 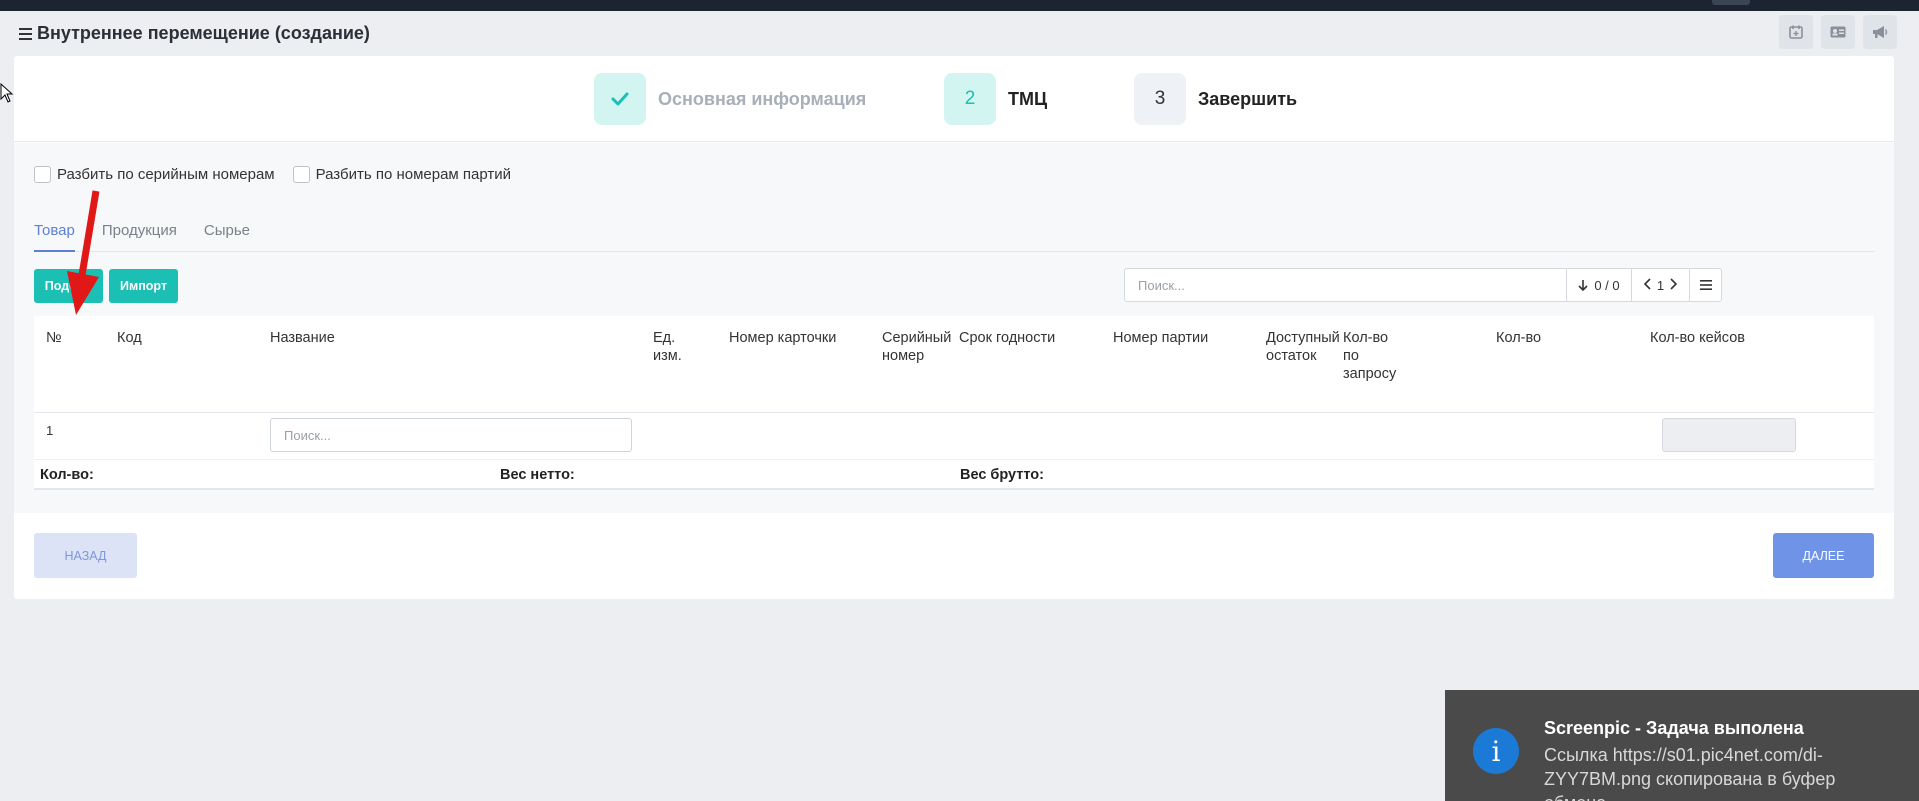 I want to click on wizard-steps: Основная информация 2 ТМЦ 3 Завершить, so click(x=954, y=99).